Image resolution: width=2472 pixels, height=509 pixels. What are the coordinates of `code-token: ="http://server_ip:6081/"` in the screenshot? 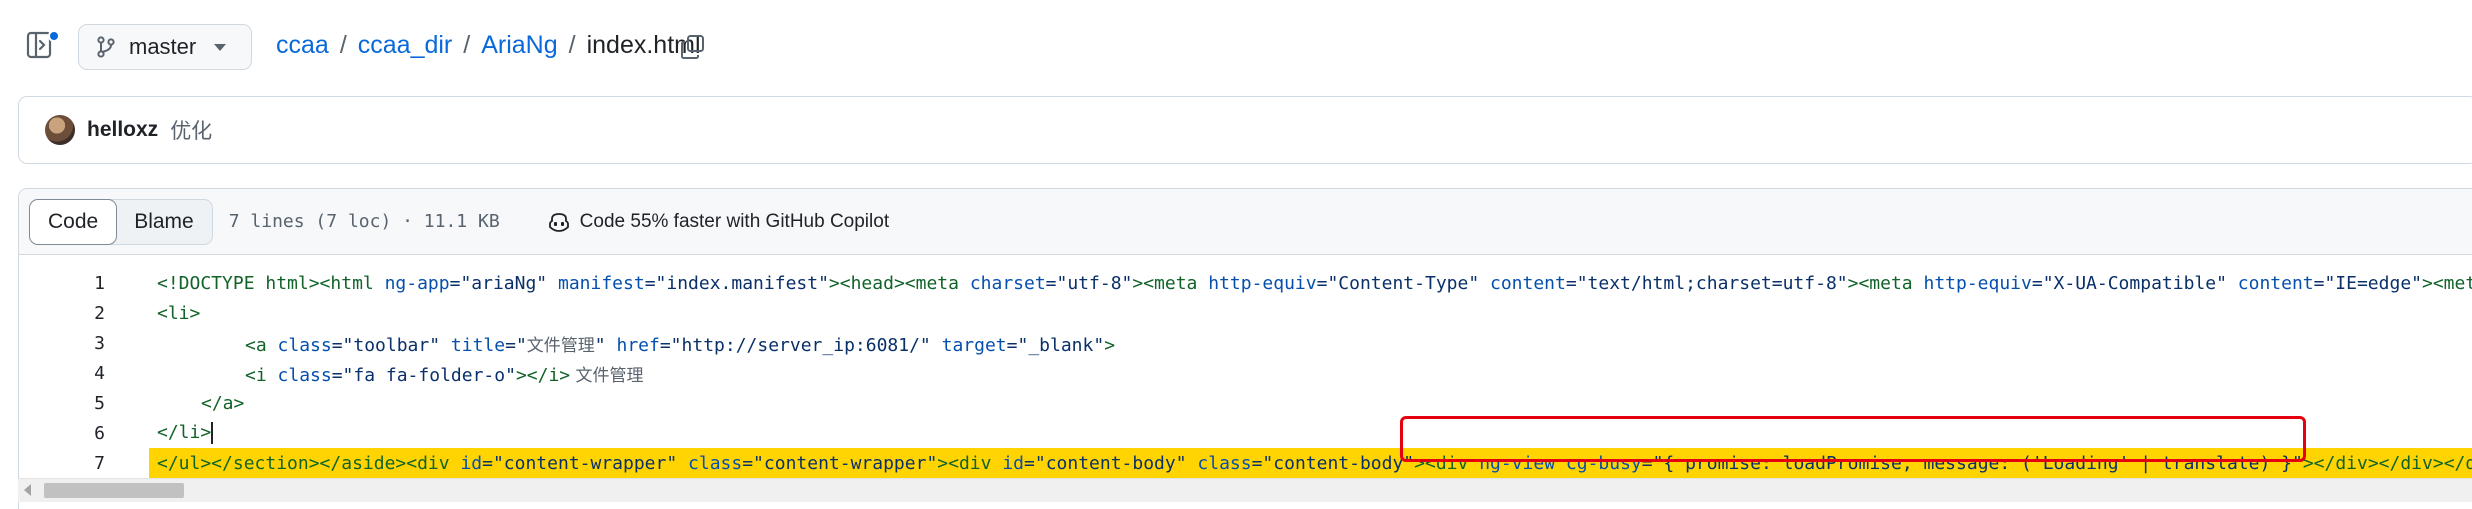 It's located at (800, 345).